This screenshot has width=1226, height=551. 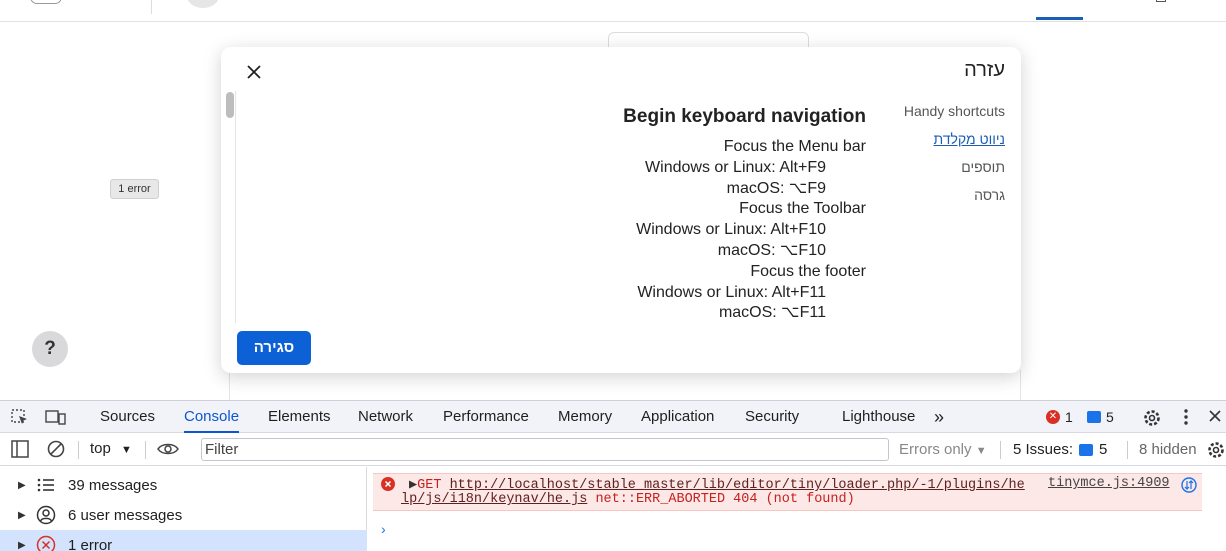 I want to click on device-toolbar-icon, so click(x=55, y=417).